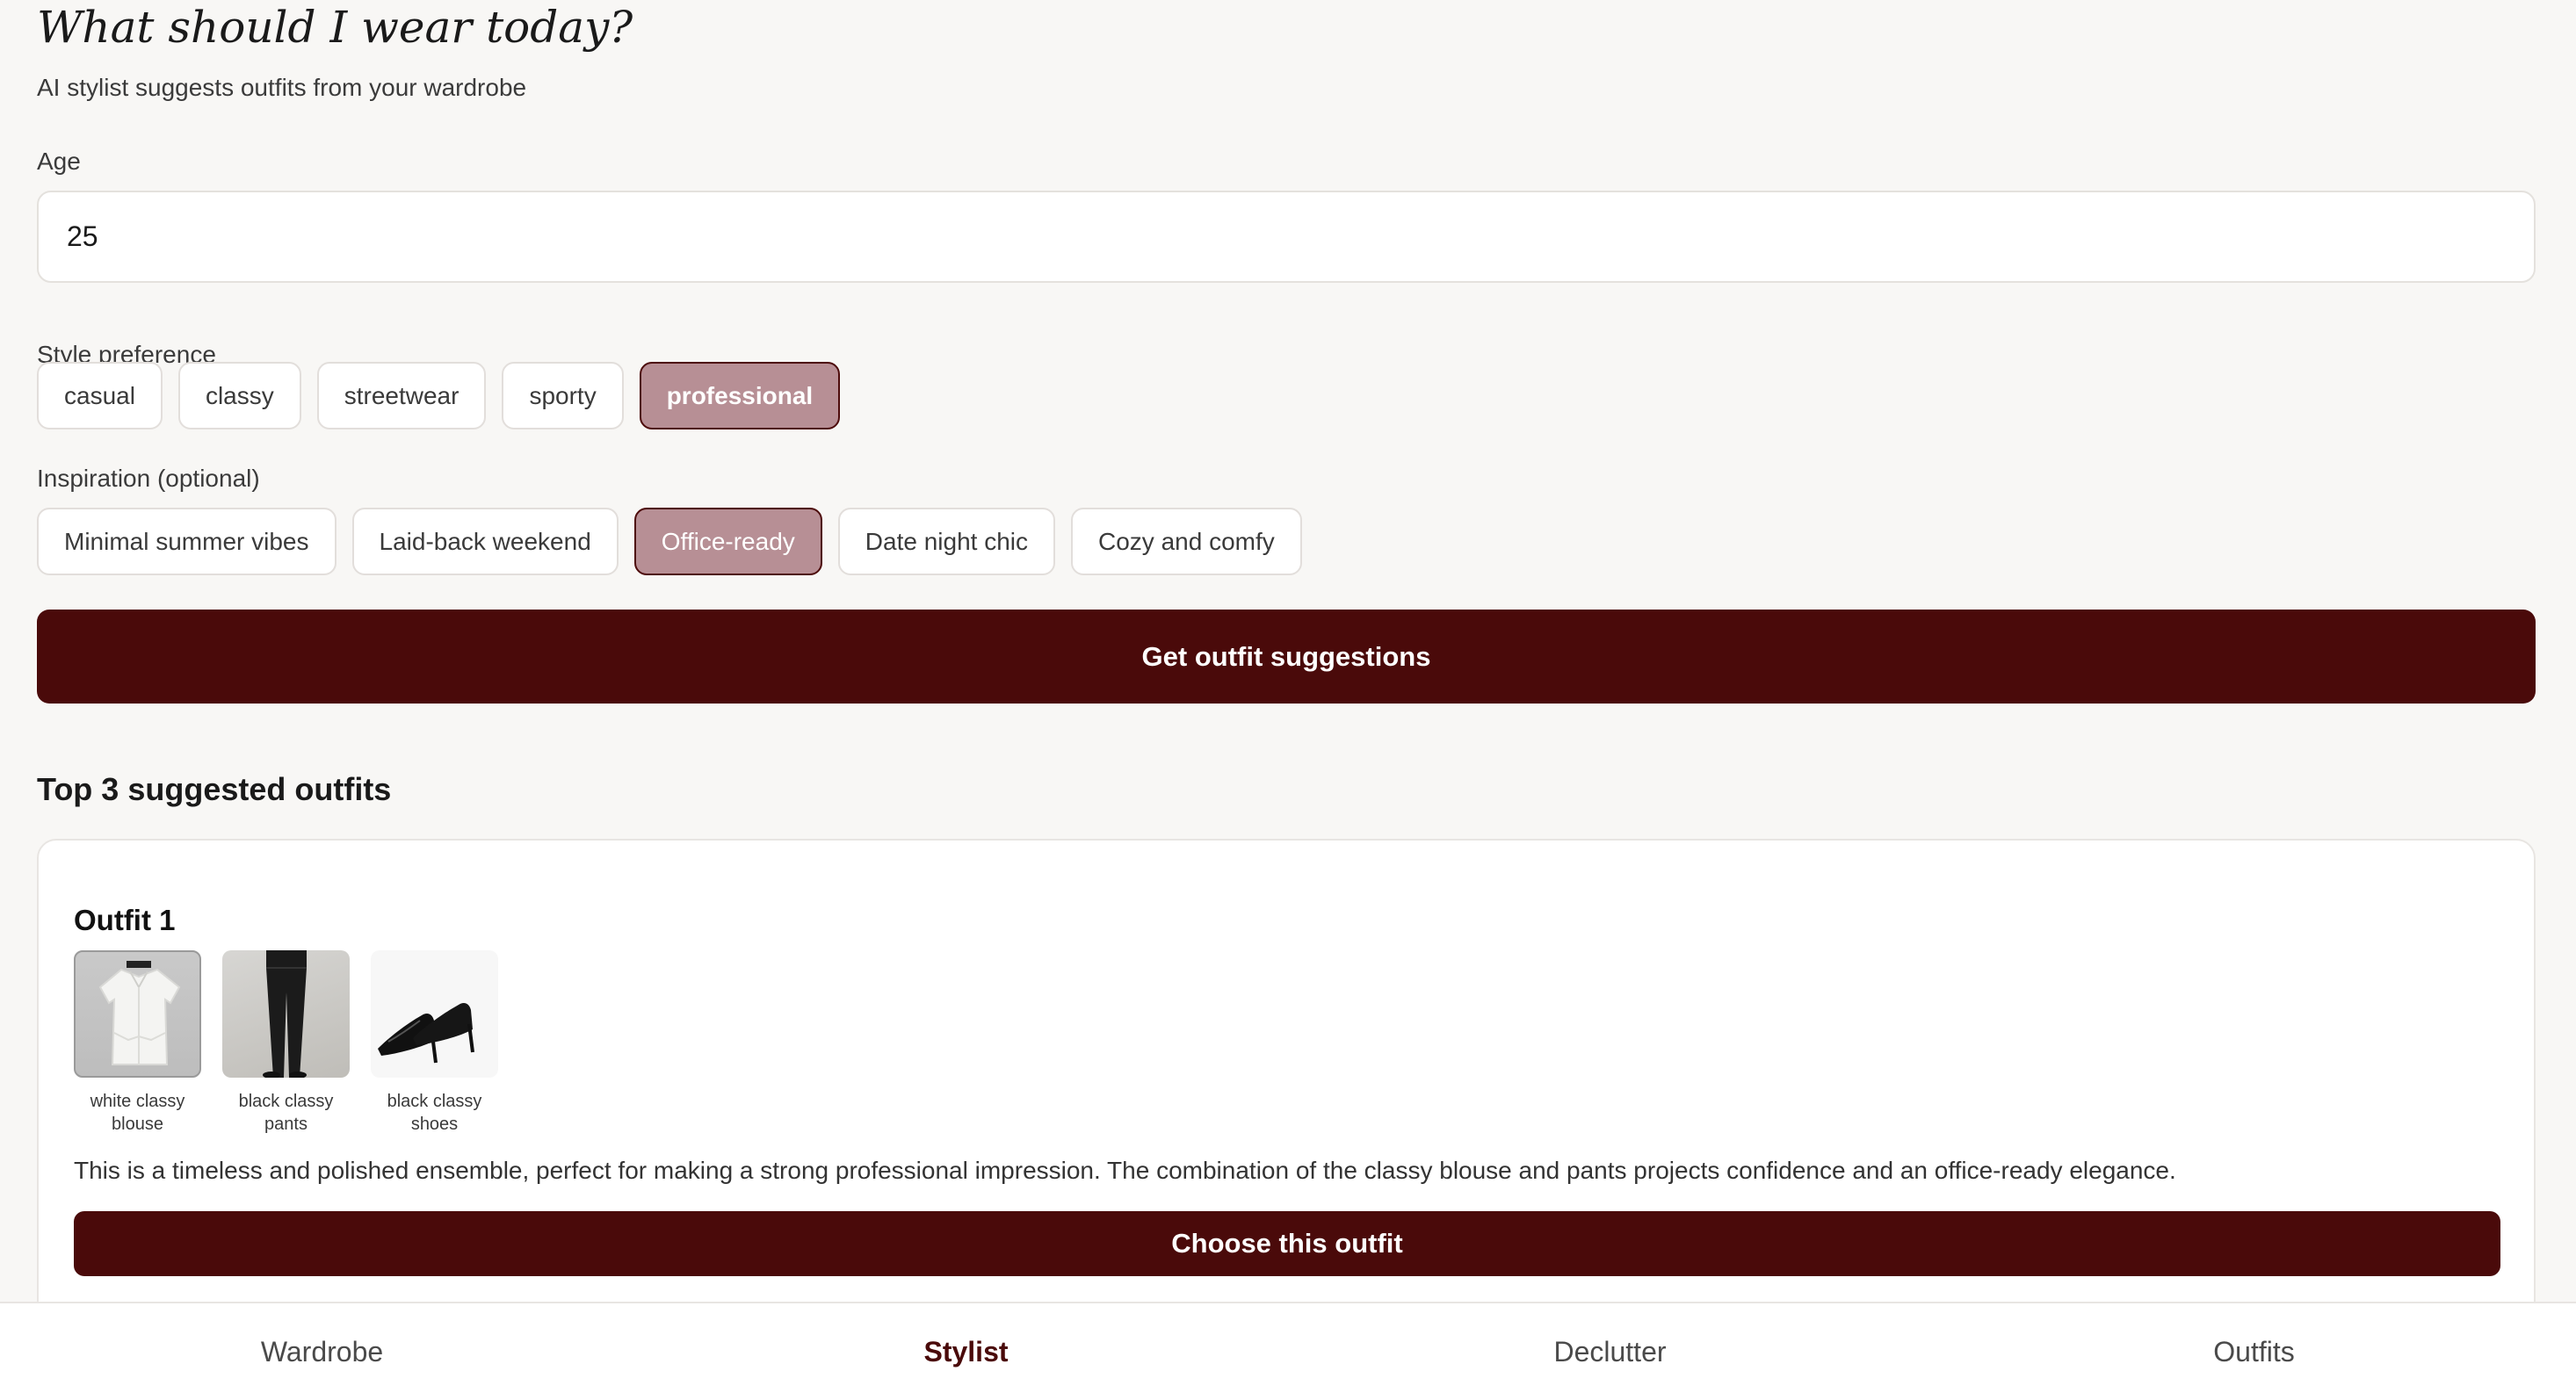 The height and width of the screenshot is (1400, 2576). I want to click on shoes-image, so click(434, 1014).